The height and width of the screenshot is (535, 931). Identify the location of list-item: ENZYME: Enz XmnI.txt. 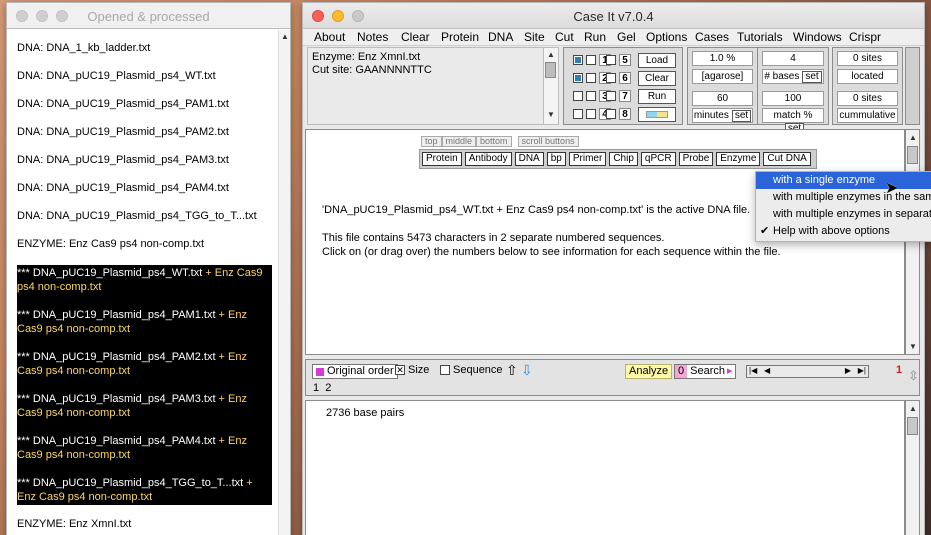
(144, 524).